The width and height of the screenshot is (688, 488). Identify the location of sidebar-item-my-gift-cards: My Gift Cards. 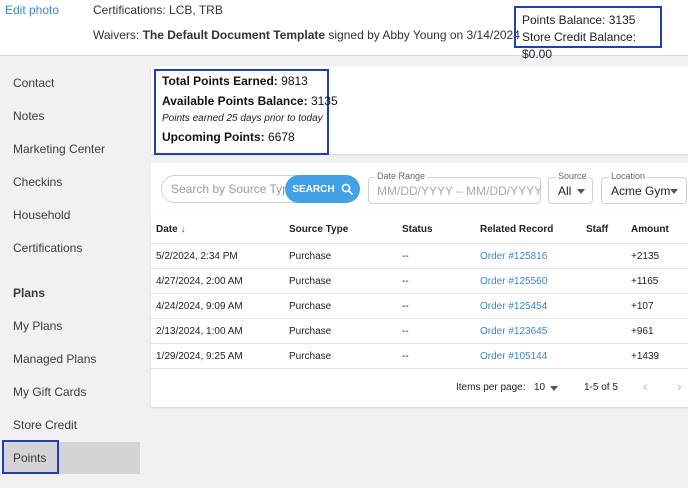
(49, 392).